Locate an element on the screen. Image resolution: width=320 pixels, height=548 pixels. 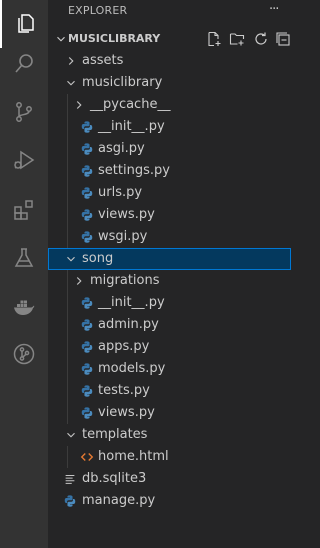
file-label: admin.py is located at coordinates (128, 324).